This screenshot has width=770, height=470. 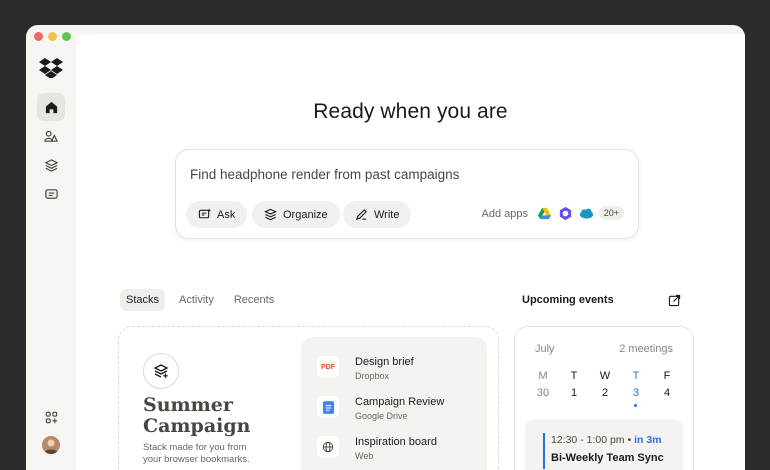 I want to click on google-drive-icon, so click(x=544, y=213).